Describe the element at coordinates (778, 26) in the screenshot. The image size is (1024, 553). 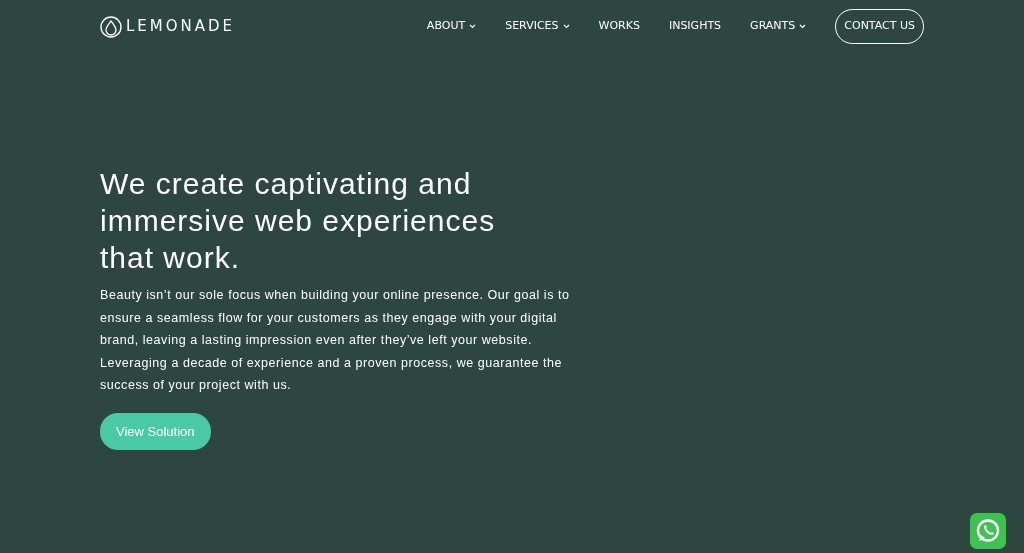
I see `nav-link: GRANTS` at that location.